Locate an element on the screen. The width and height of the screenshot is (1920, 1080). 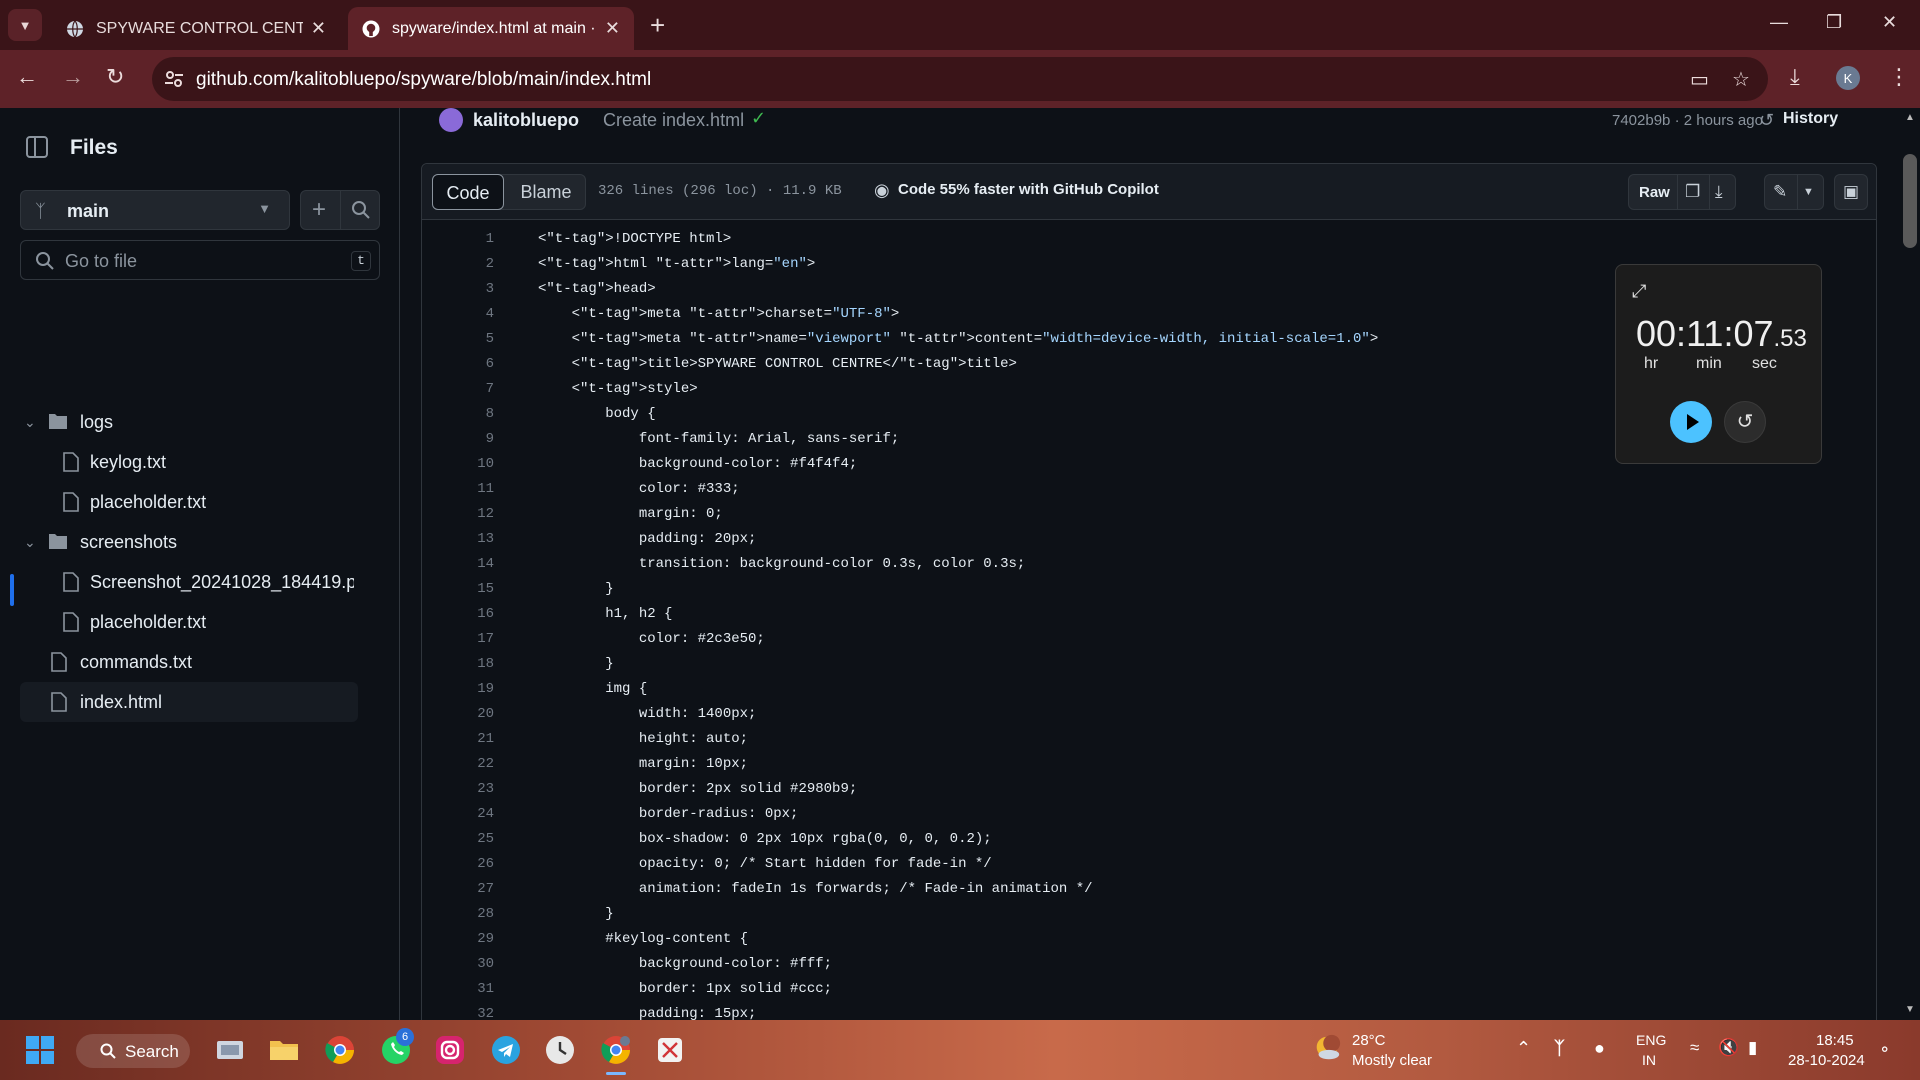
line-number: 9 is located at coordinates (458, 439).